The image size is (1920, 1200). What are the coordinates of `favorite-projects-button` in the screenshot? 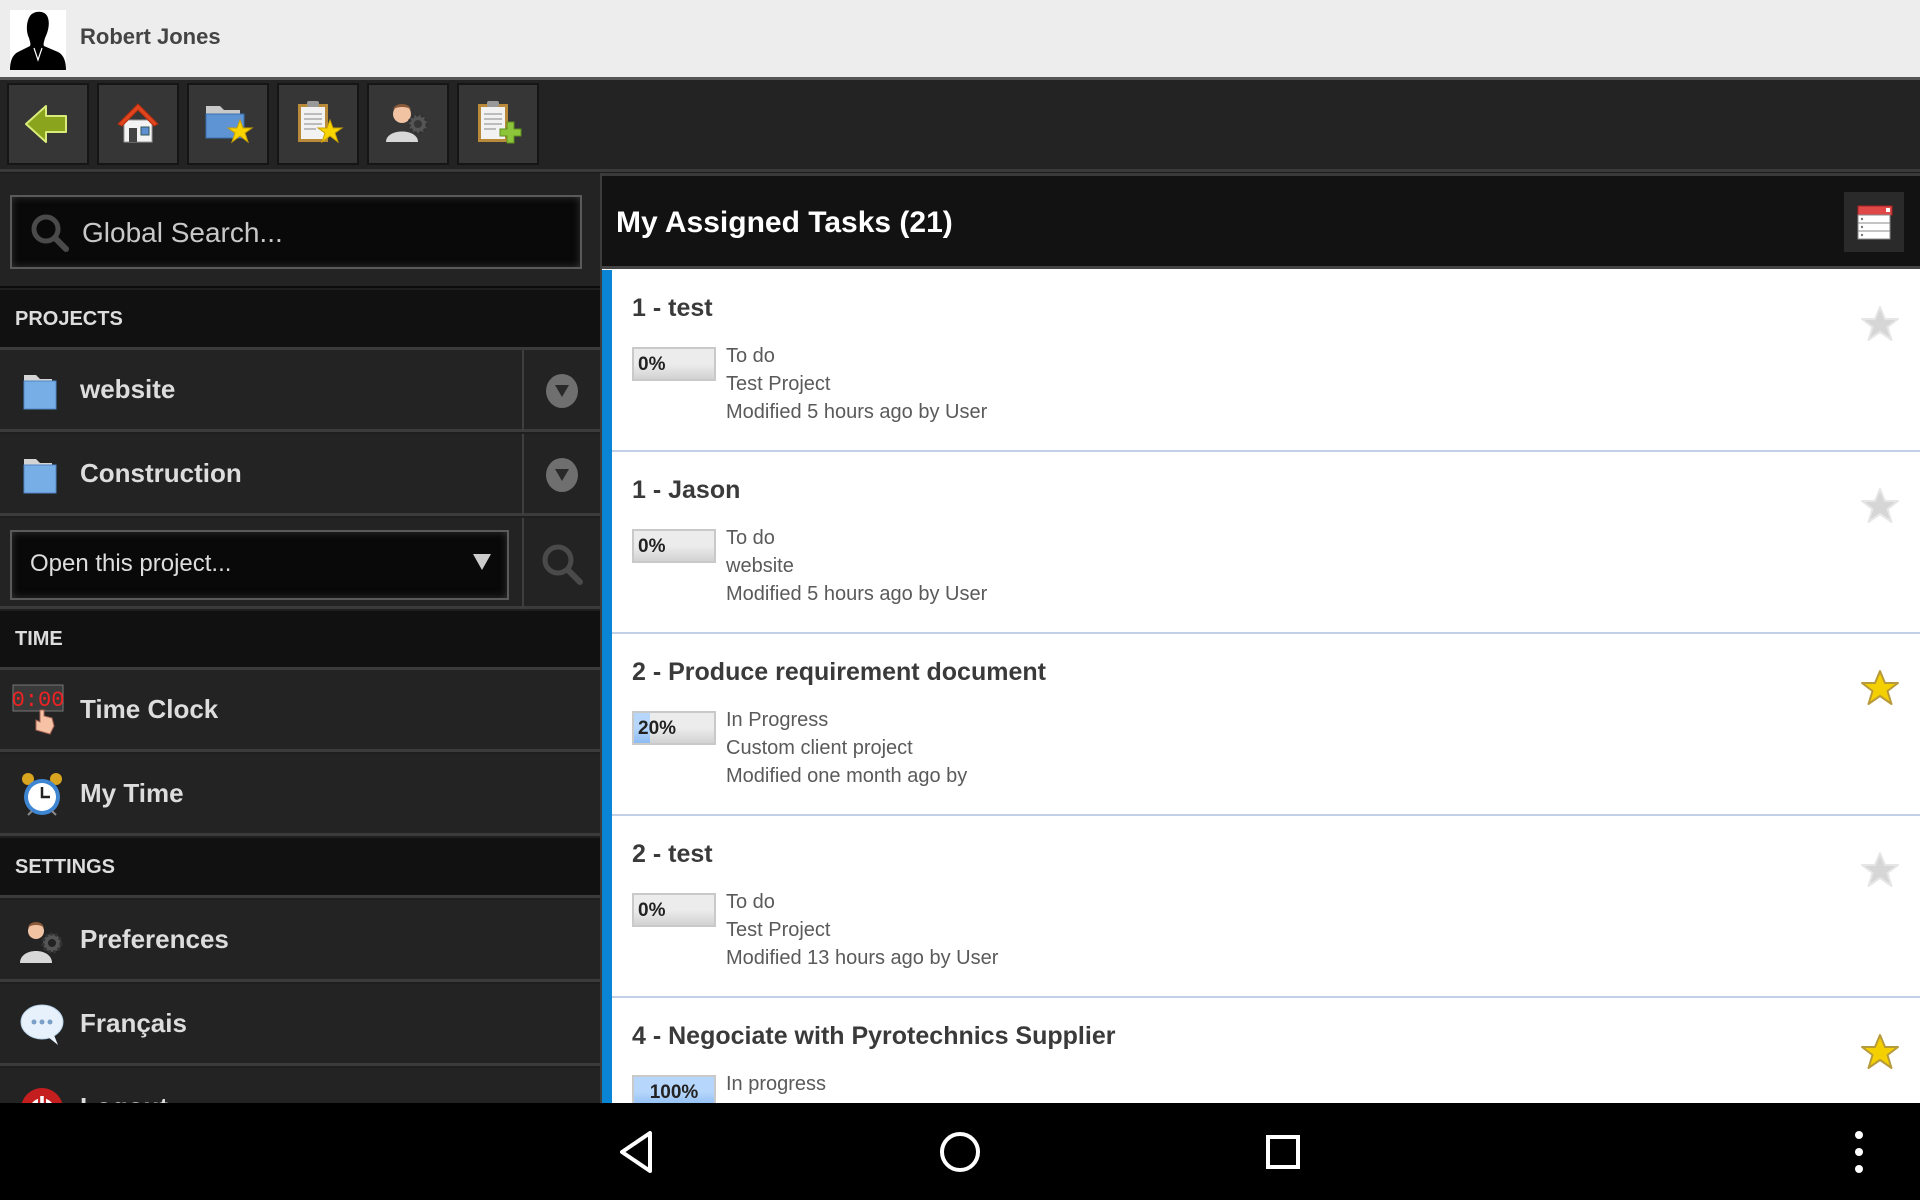 It's located at (228, 124).